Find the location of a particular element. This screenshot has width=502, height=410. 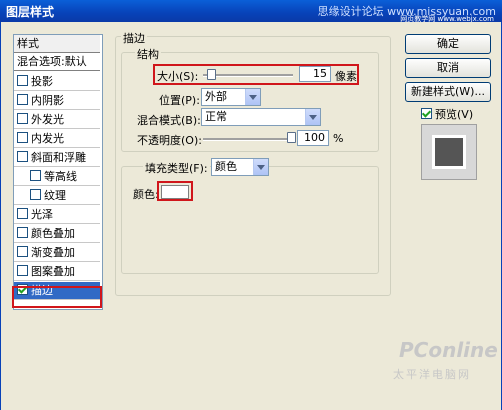

ok-button: 确定 is located at coordinates (448, 44).